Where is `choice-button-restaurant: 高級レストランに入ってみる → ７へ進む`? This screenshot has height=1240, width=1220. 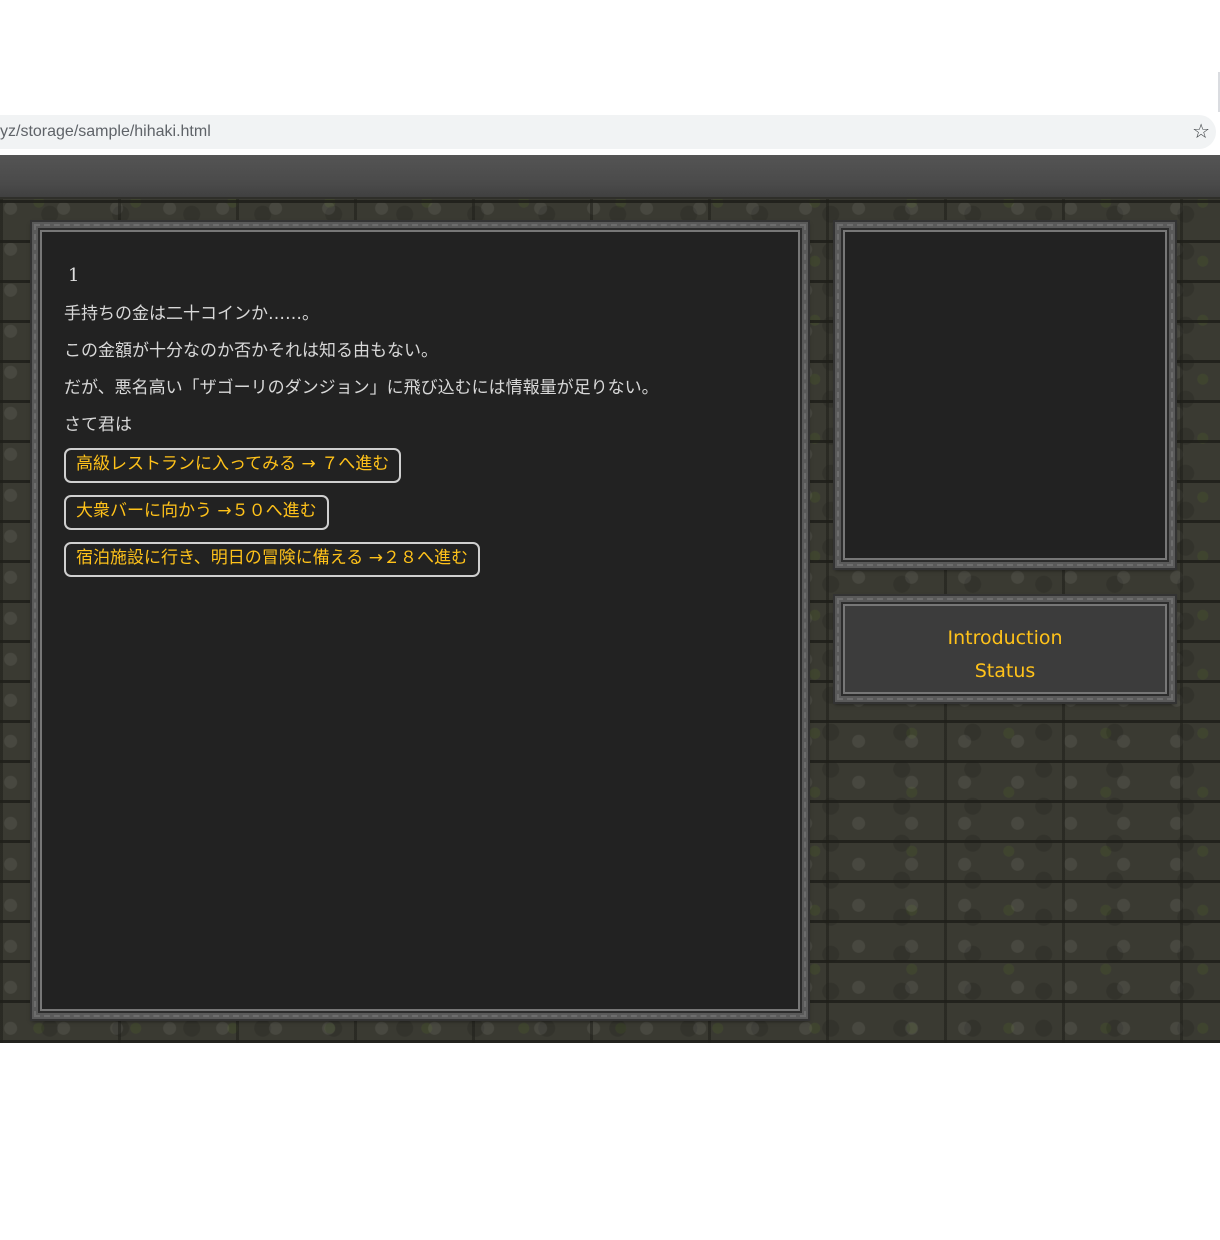 choice-button-restaurant: 高級レストランに入ってみる → ７へ進む is located at coordinates (233, 465).